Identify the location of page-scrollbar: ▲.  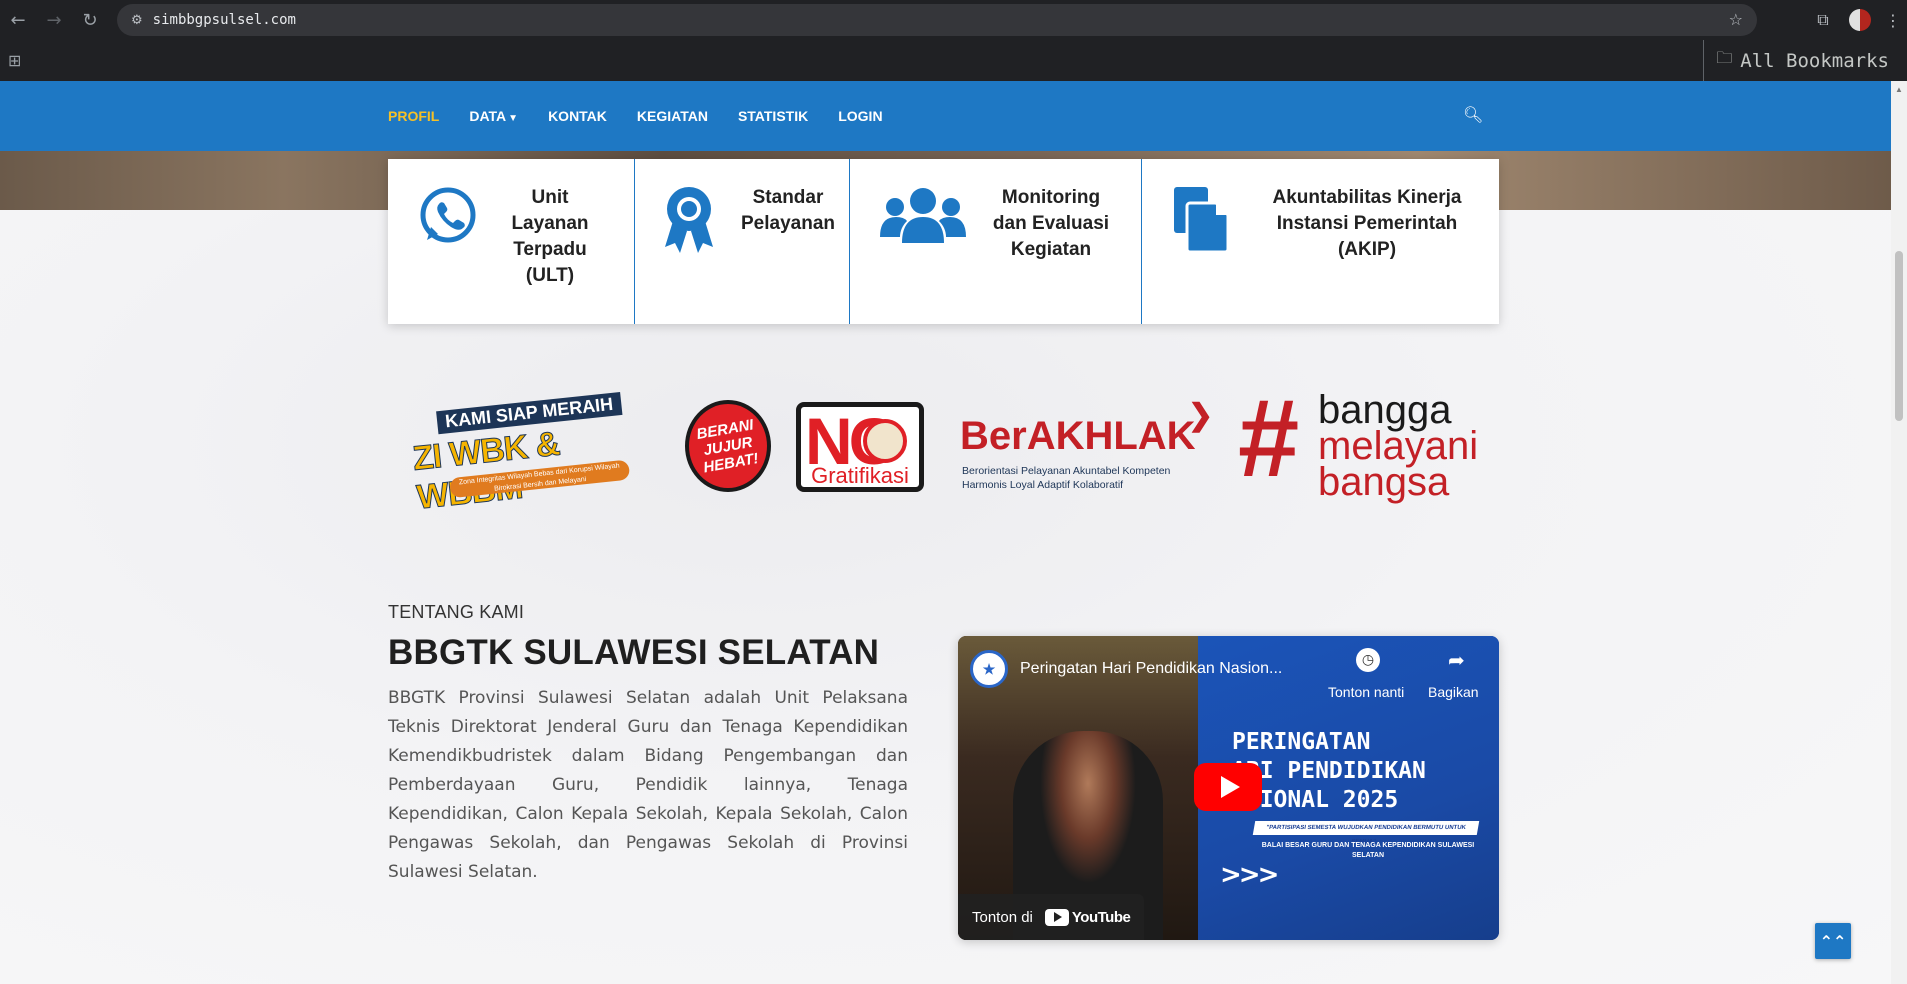
(1899, 532).